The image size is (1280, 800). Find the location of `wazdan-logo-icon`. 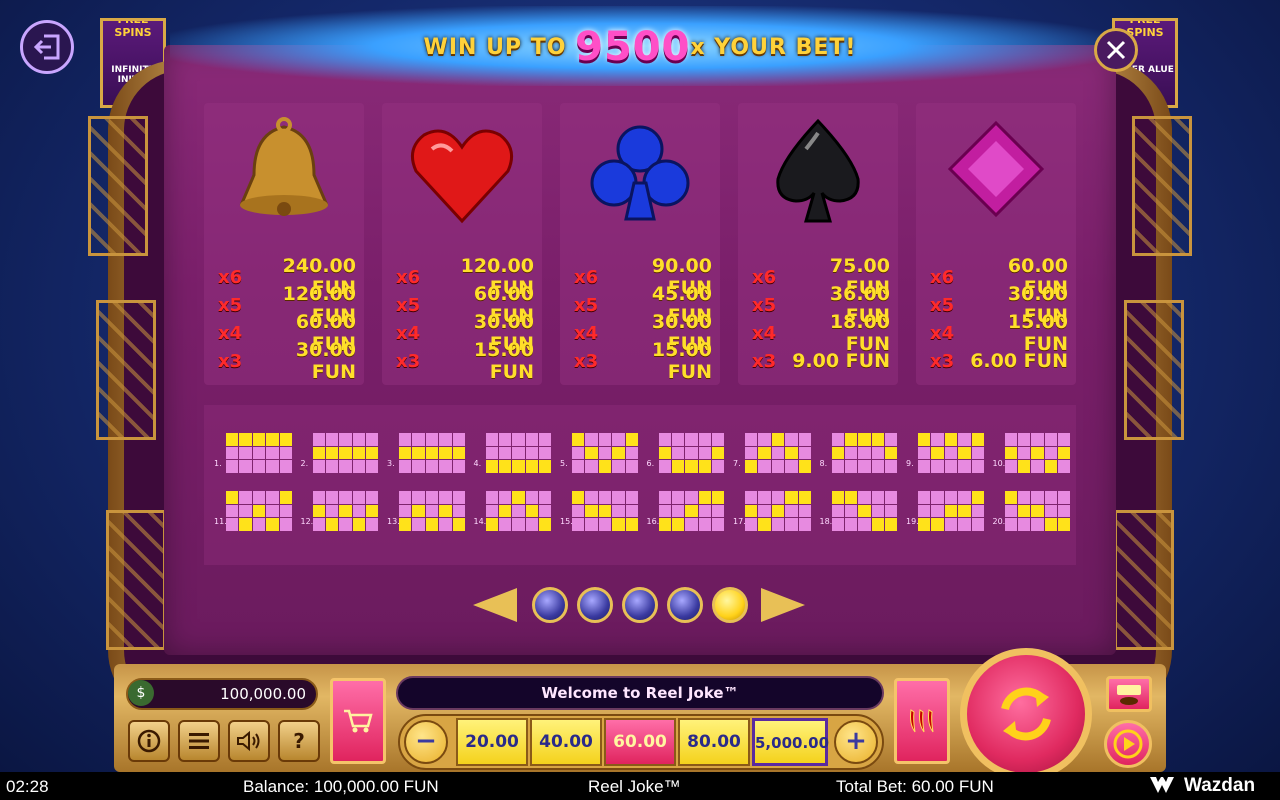

wazdan-logo-icon is located at coordinates (1162, 785).